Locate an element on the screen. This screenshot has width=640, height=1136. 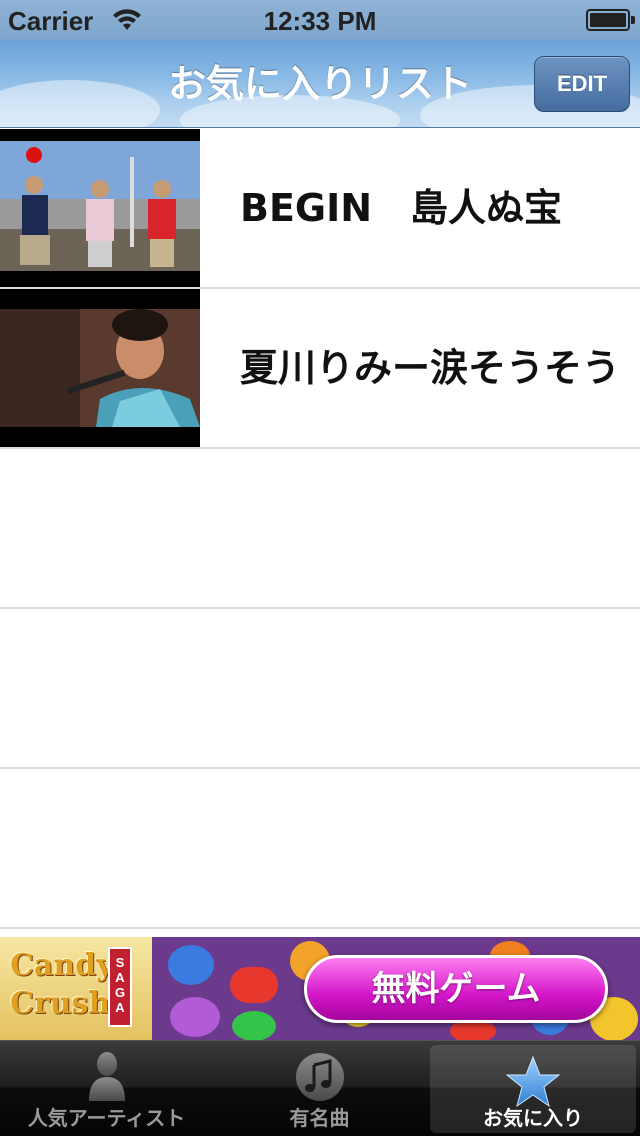
tab-favorites: お気に入り is located at coordinates (533, 1089).